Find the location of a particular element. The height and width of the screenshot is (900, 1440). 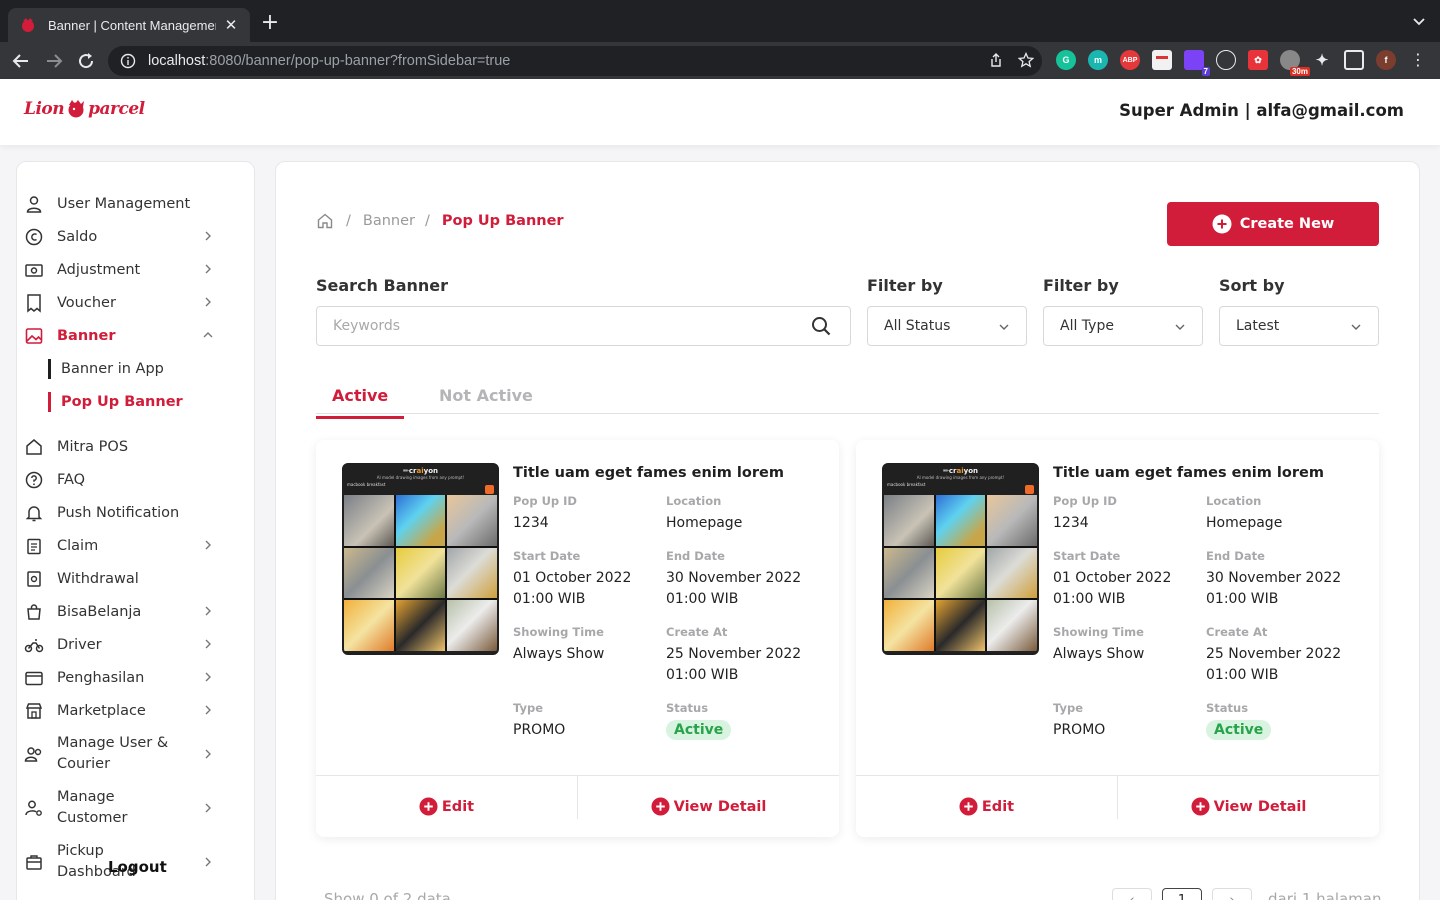

sidebar-item-claim: Claim is located at coordinates (119, 546).